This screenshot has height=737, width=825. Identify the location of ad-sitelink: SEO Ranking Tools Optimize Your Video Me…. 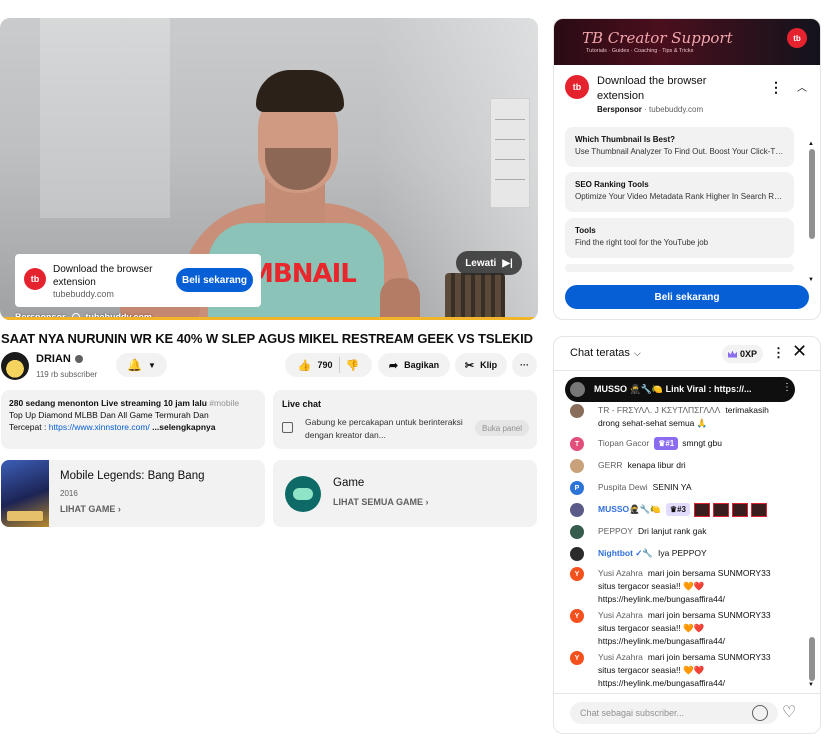
(679, 192).